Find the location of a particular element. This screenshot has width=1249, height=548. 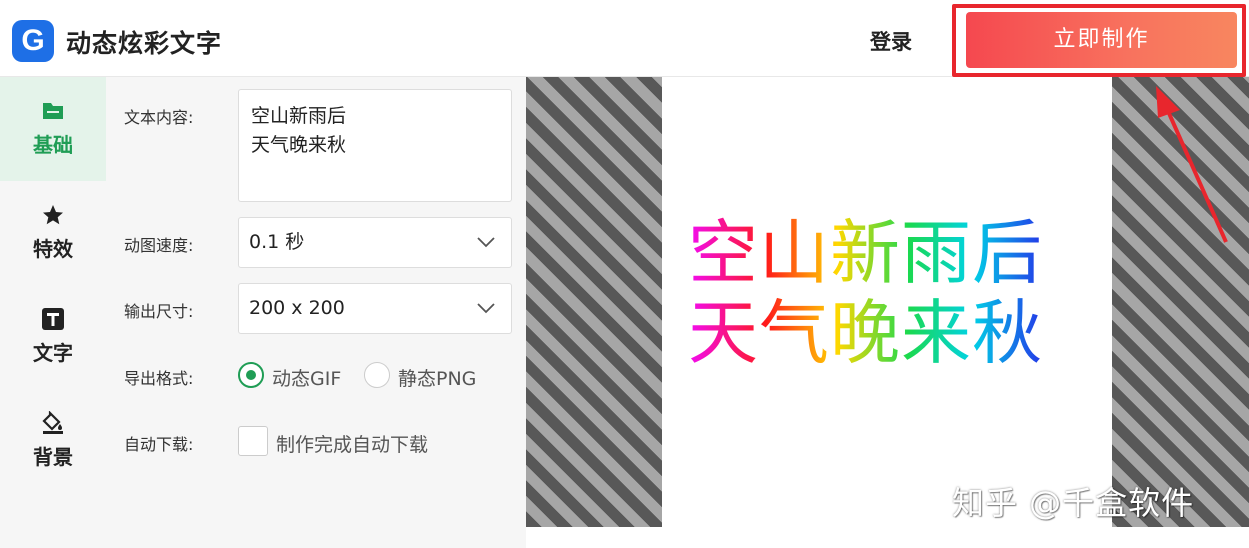

auto-download-option-label: 制作完成自动下载 is located at coordinates (352, 445).